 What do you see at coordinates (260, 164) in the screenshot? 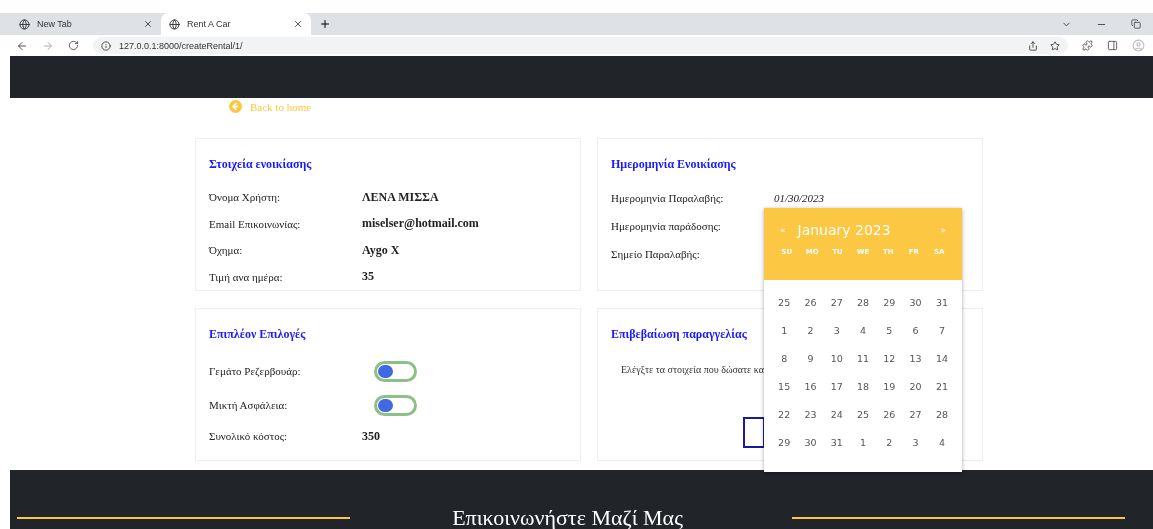
I see `card-title: Στοιχεία ενοικίασης` at bounding box center [260, 164].